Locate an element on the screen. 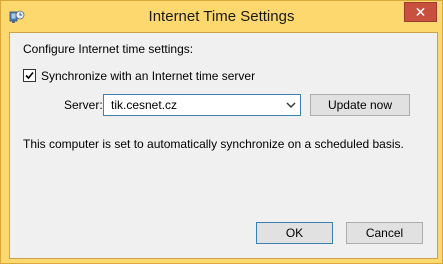  server-value: tik.cesnet.cz is located at coordinates (144, 105).